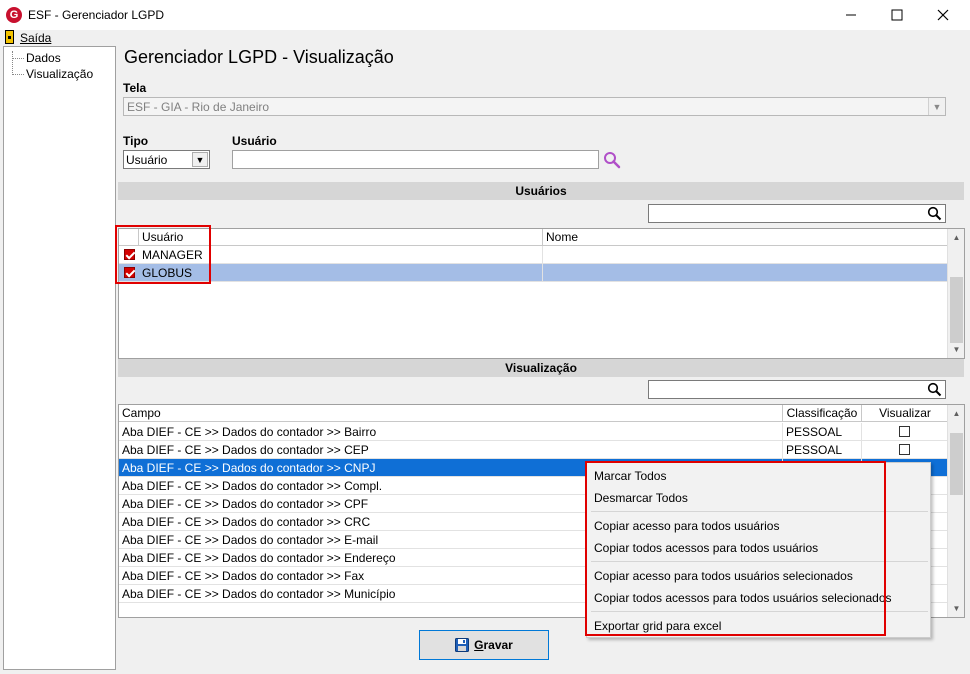  Describe the element at coordinates (259, 57) in the screenshot. I see `page-title: Gerenciador LGPD - Visualização` at that location.